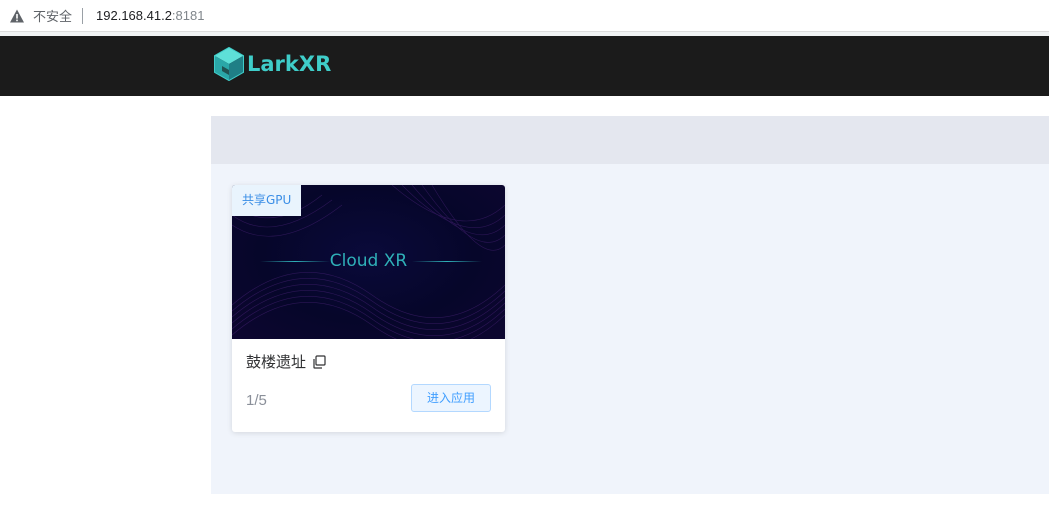 This screenshot has height=520, width=1049. What do you see at coordinates (229, 64) in the screenshot?
I see `larkxr-cube-logo-icon` at bounding box center [229, 64].